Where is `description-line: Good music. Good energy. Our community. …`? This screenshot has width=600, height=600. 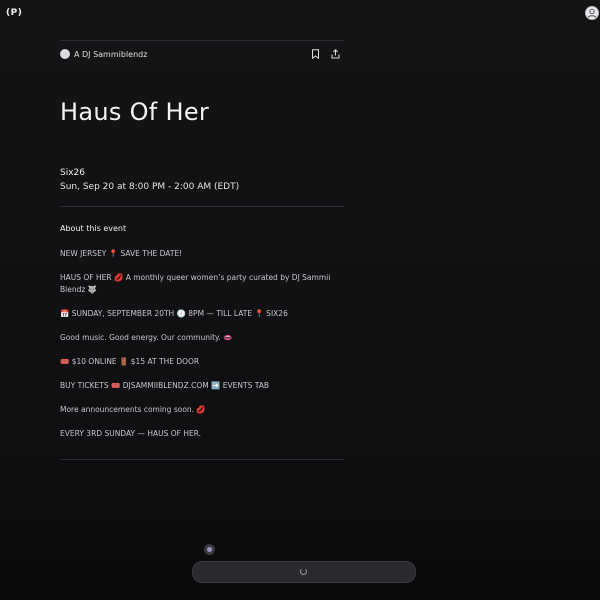
description-line: Good music. Good energy. Our community. … is located at coordinates (146, 337).